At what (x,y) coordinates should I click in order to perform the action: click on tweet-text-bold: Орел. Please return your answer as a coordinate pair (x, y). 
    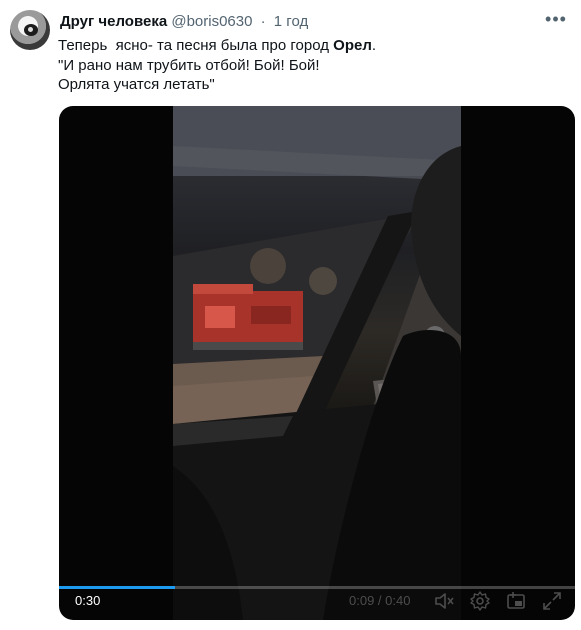
    Looking at the image, I should click on (352, 45).